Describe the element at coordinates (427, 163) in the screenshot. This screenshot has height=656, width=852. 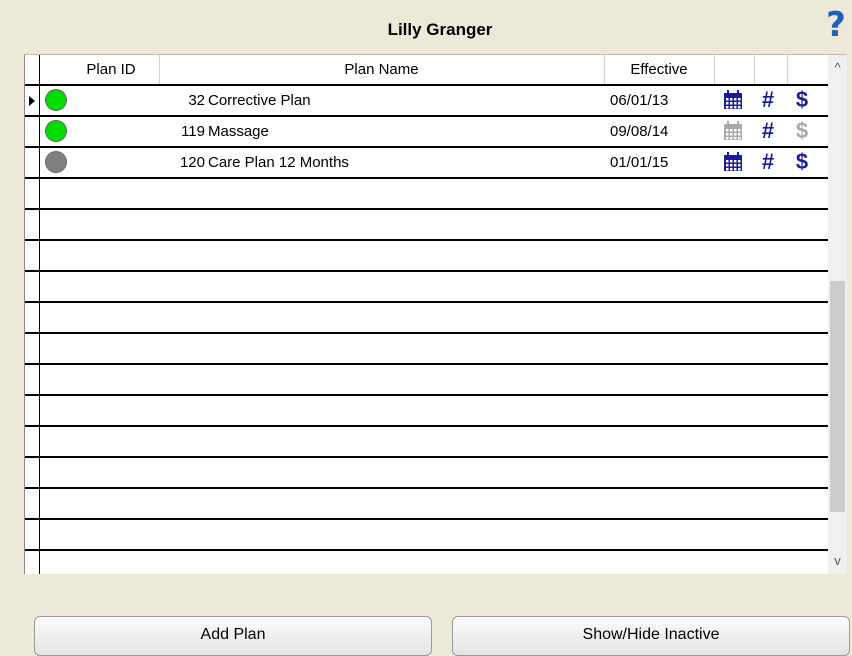
I see `table-row: 120 Care Plan 12 Months 01/01/15 # $` at that location.